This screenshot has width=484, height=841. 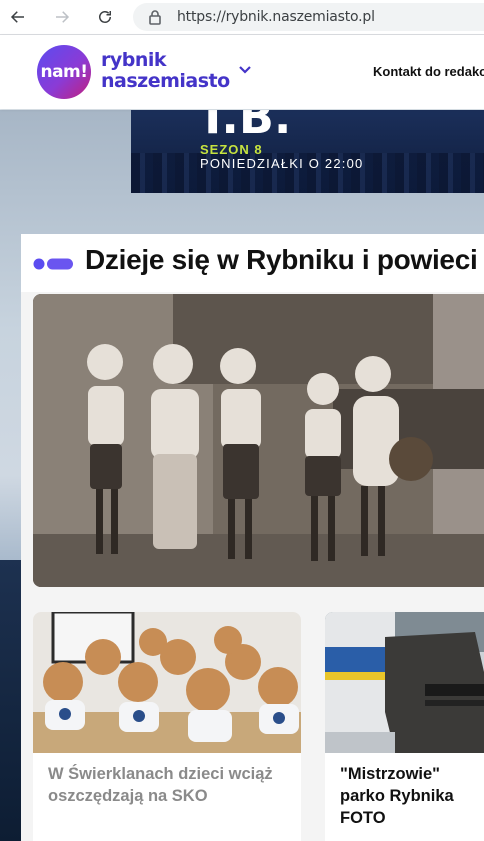 What do you see at coordinates (276, 17) in the screenshot?
I see `url-text: https://rybnik.naszemiasto.pl` at bounding box center [276, 17].